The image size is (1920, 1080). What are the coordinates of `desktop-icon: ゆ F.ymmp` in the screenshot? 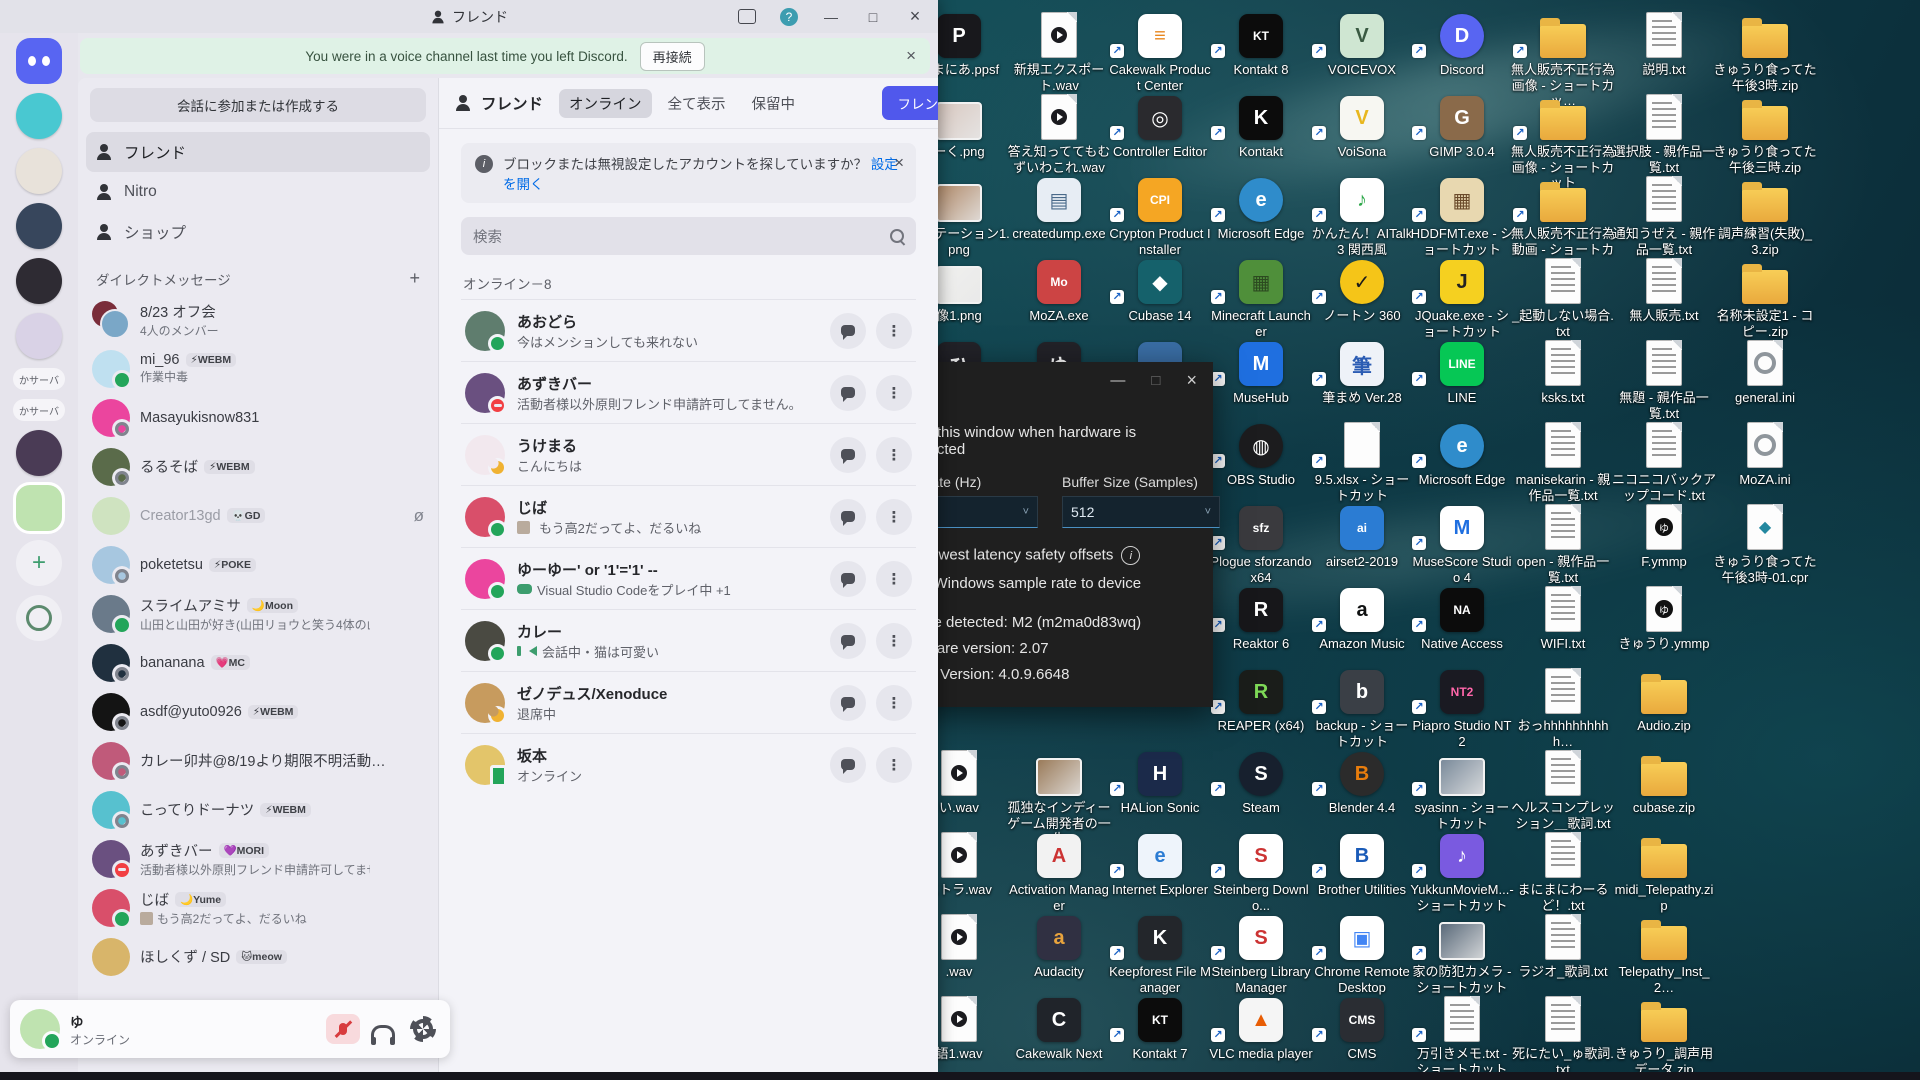 It's located at (1664, 535).